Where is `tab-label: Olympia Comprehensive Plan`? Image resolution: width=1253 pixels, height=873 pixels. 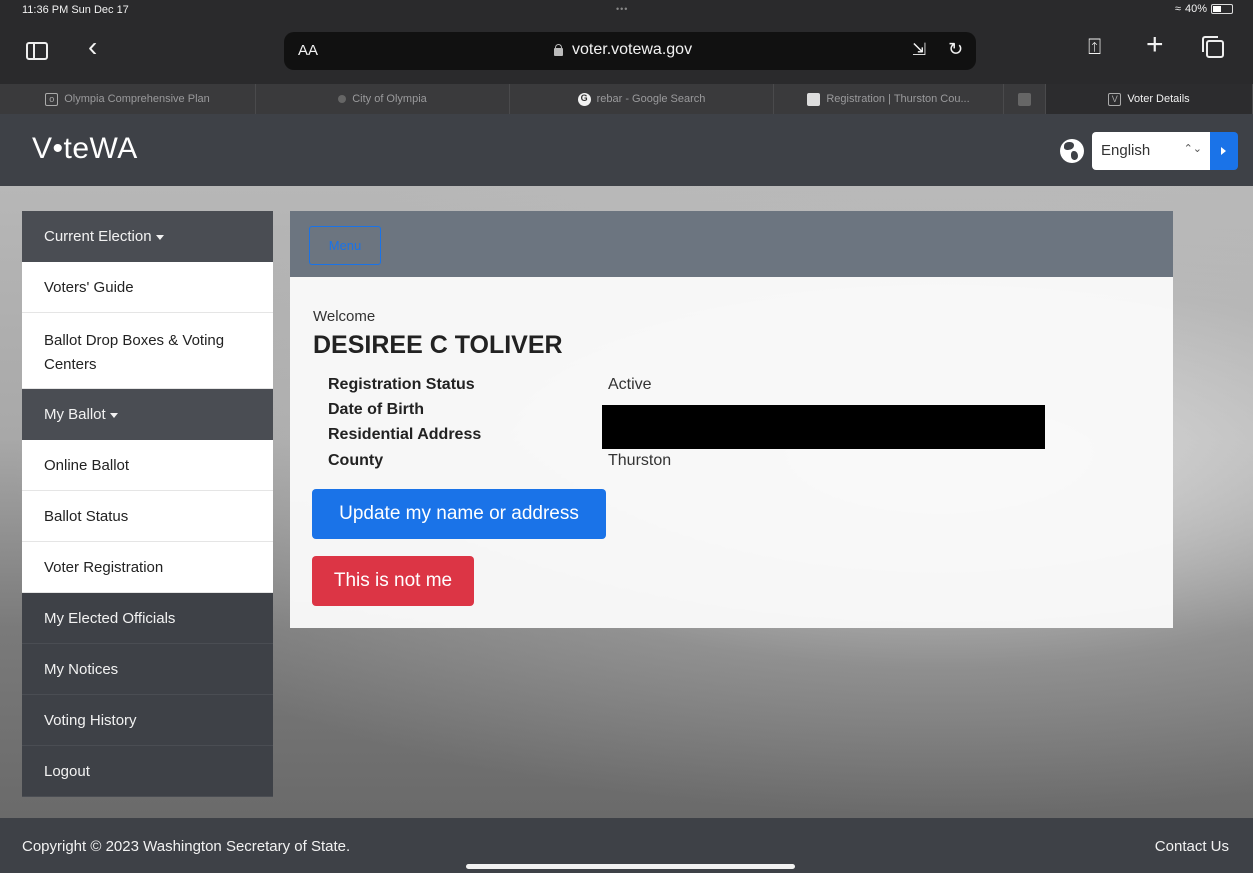
tab-label: Olympia Comprehensive Plan is located at coordinates (137, 99).